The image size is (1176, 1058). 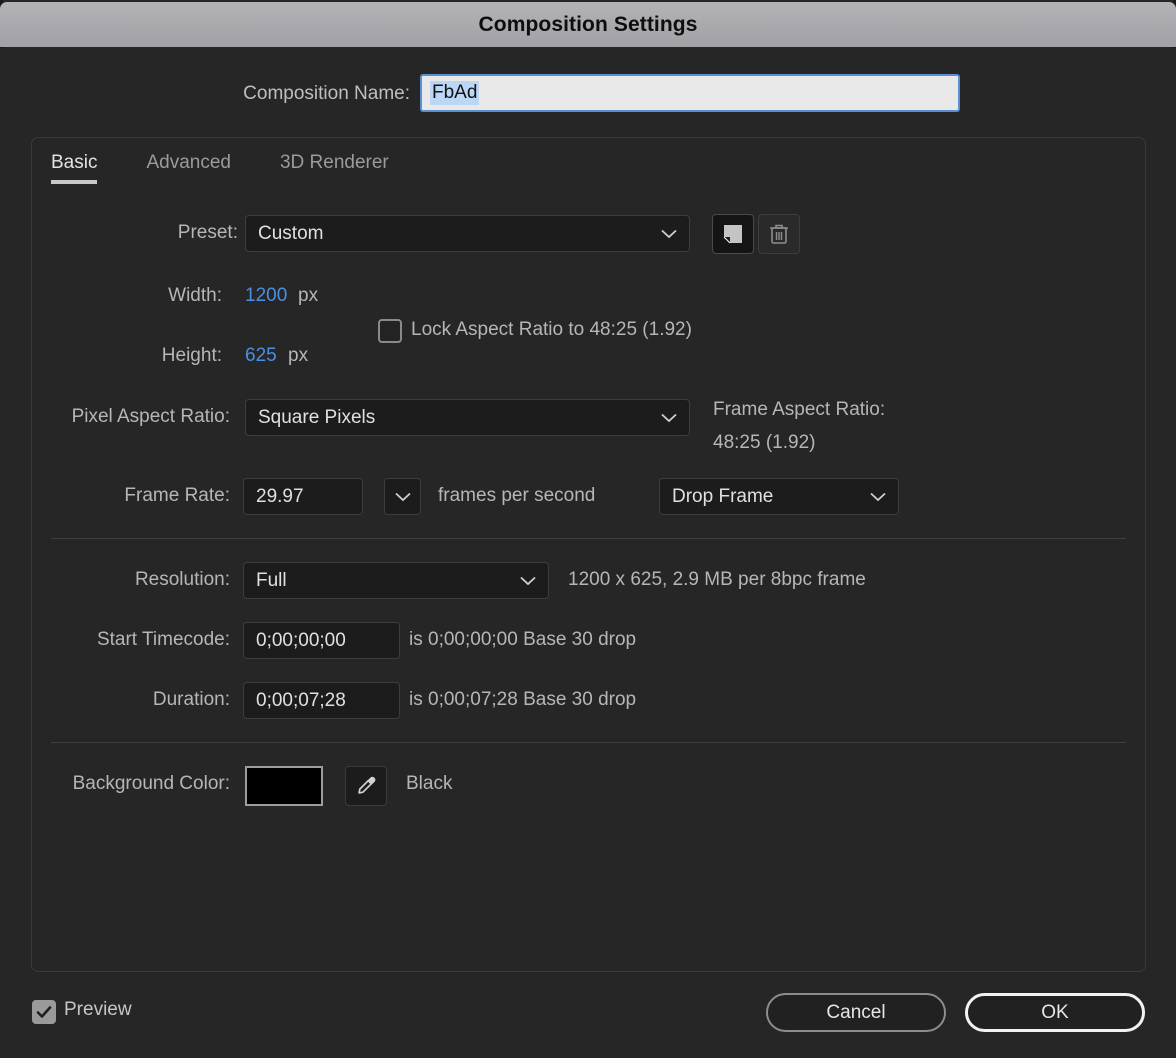 What do you see at coordinates (177, 495) in the screenshot?
I see `frame-rate-label: Frame Rate:` at bounding box center [177, 495].